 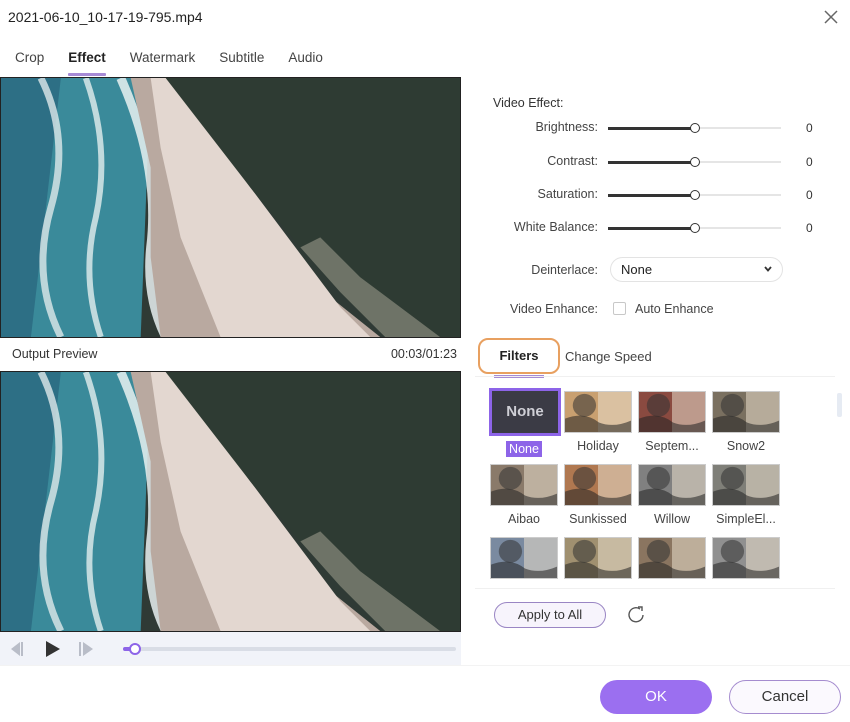 I want to click on video-enhance-label: Video Enhance:, so click(x=553, y=309).